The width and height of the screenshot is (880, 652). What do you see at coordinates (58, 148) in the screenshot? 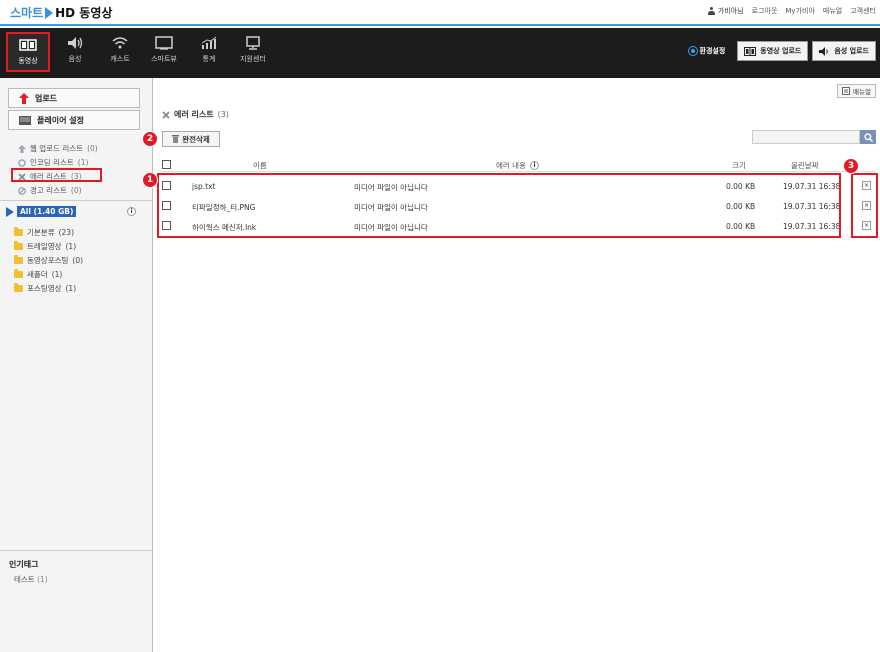
I see `list-web-upload: 웹 업로드 리스트 (0)` at bounding box center [58, 148].